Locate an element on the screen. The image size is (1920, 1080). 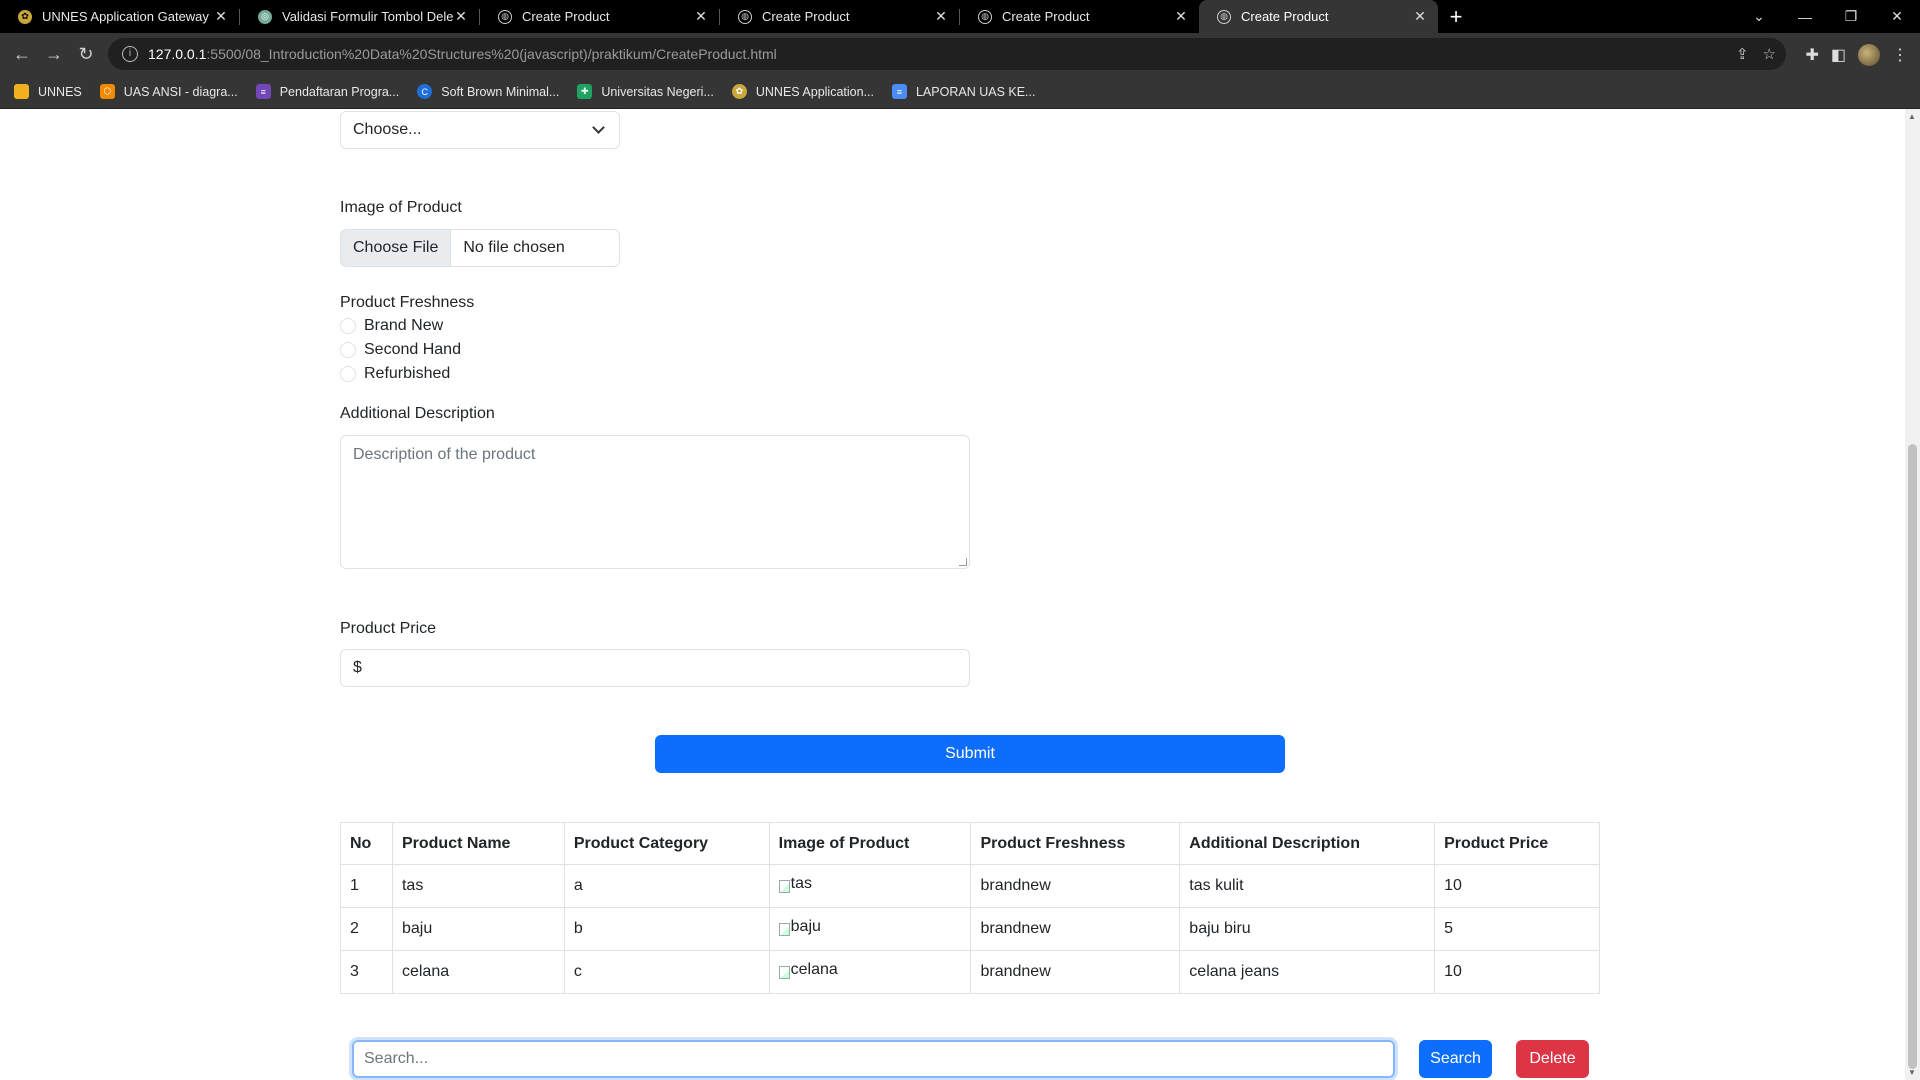
site-info-icon: i is located at coordinates (130, 54).